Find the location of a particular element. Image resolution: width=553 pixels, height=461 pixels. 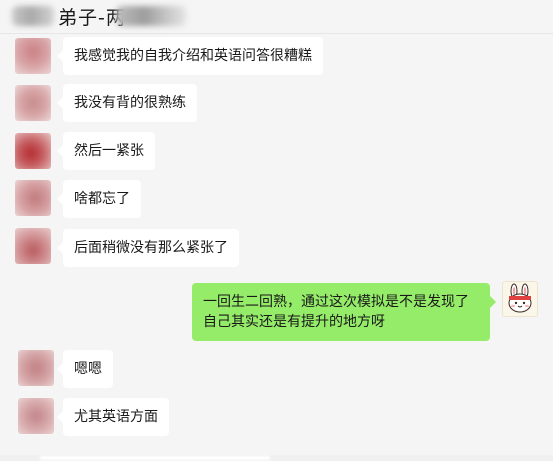

message-bubble-outgoing: 一回生二回熟，通过这次模拟是不是发现了自己其实还是有提升的地方呀 is located at coordinates (344, 312).